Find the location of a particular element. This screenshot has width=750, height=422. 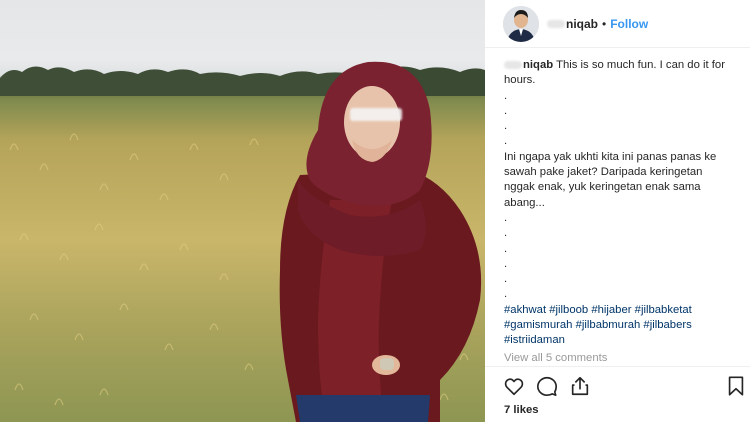

bookmark-icon is located at coordinates (736, 386).